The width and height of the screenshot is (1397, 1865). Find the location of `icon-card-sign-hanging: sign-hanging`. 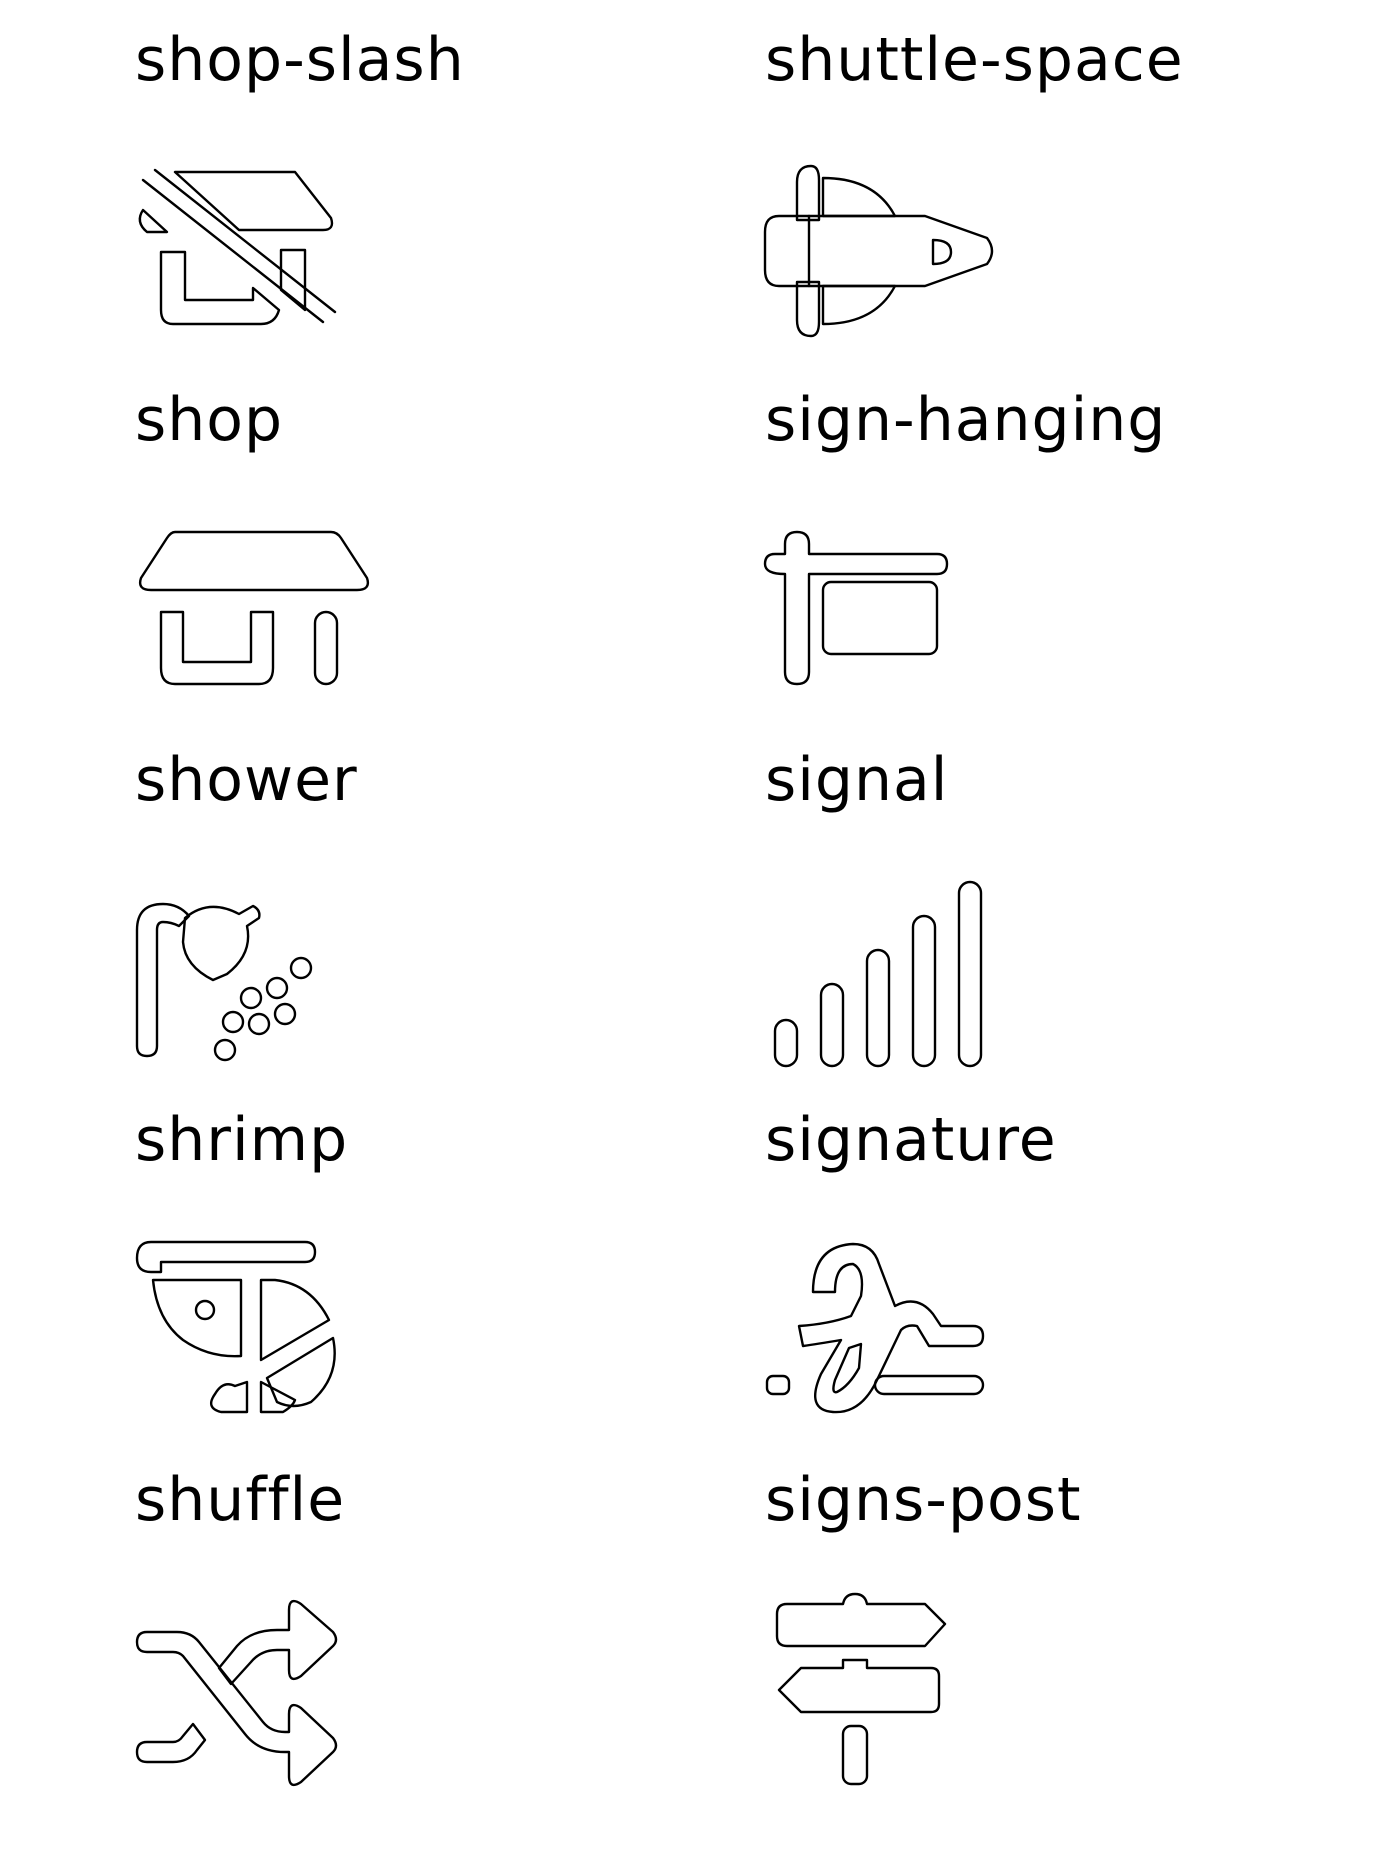

icon-card-sign-hanging: sign-hanging is located at coordinates (1064, 540).